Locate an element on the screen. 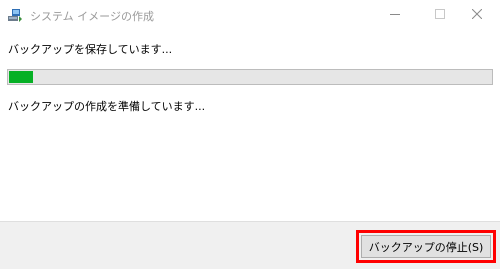  close-icon is located at coordinates (477, 14).